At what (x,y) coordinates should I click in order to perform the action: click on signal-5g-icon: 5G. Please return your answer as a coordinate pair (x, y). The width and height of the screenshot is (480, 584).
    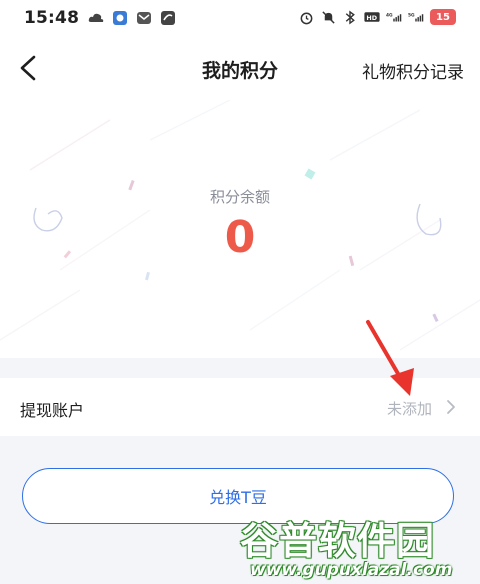
    Looking at the image, I should click on (416, 17).